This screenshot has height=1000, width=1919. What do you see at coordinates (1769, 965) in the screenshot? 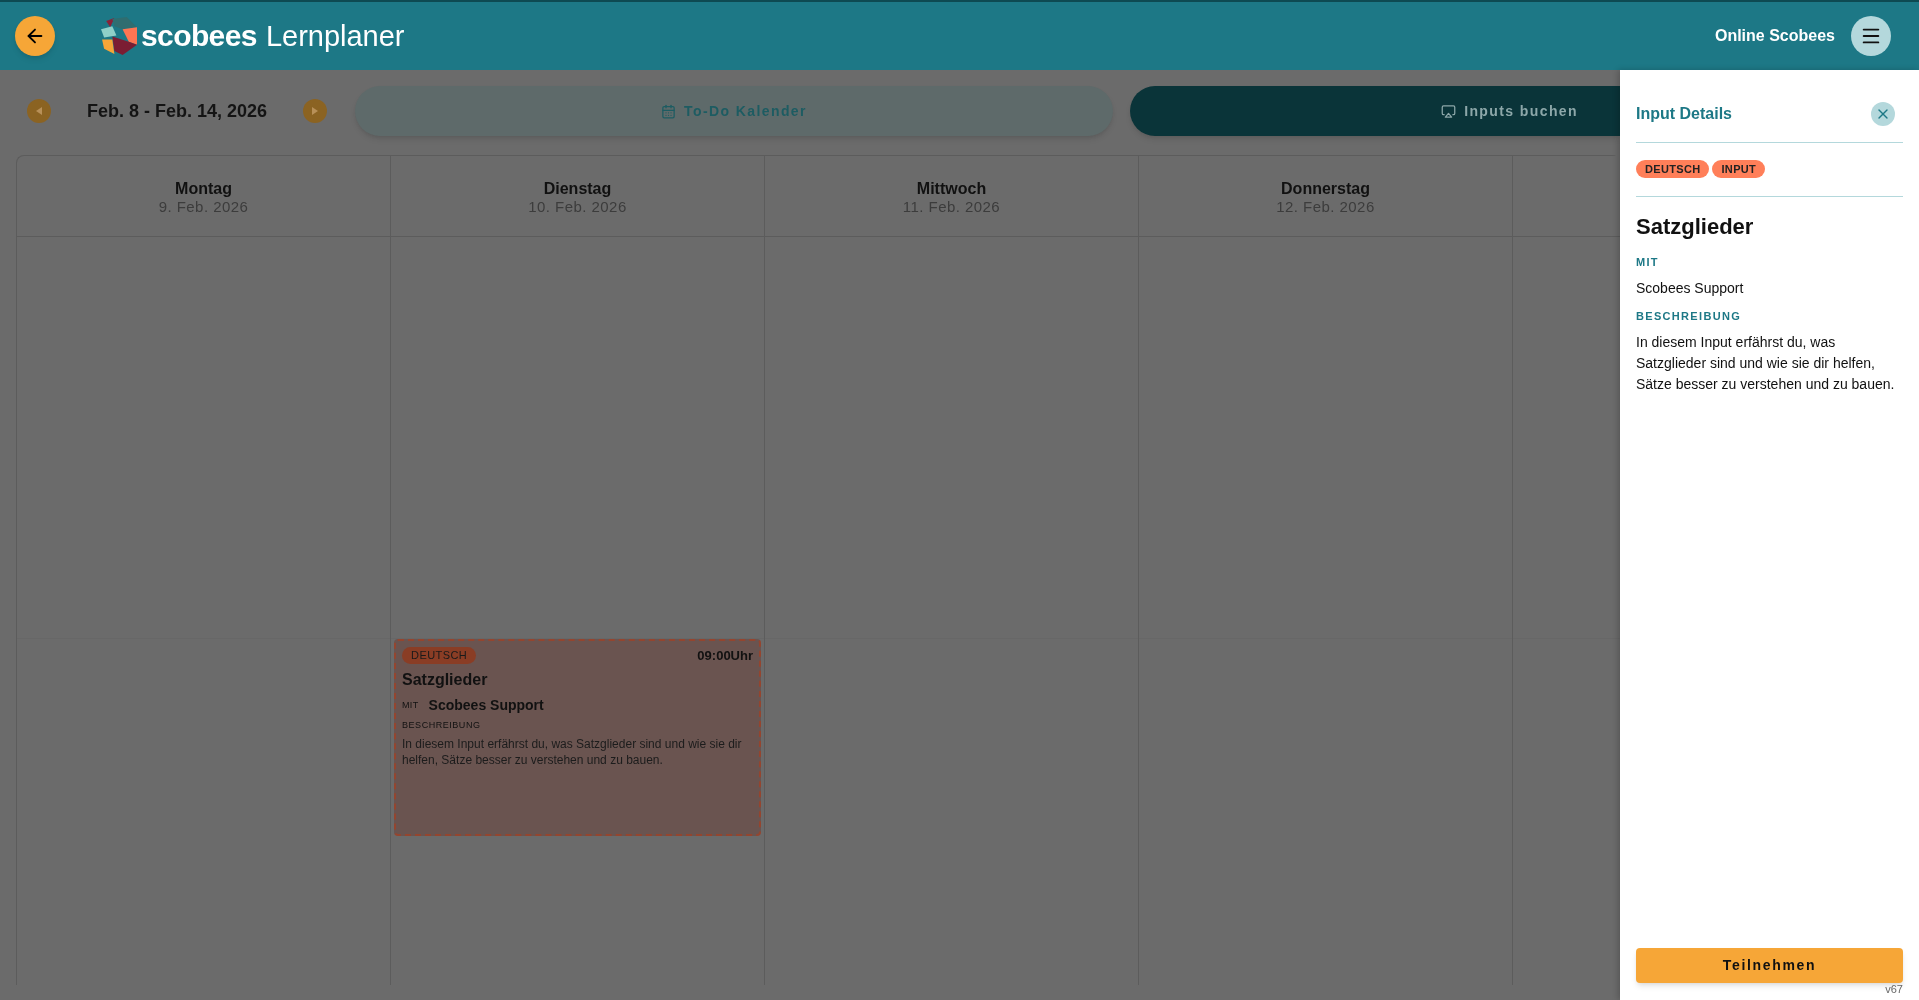
I see `join-button: Teilnehmen` at bounding box center [1769, 965].